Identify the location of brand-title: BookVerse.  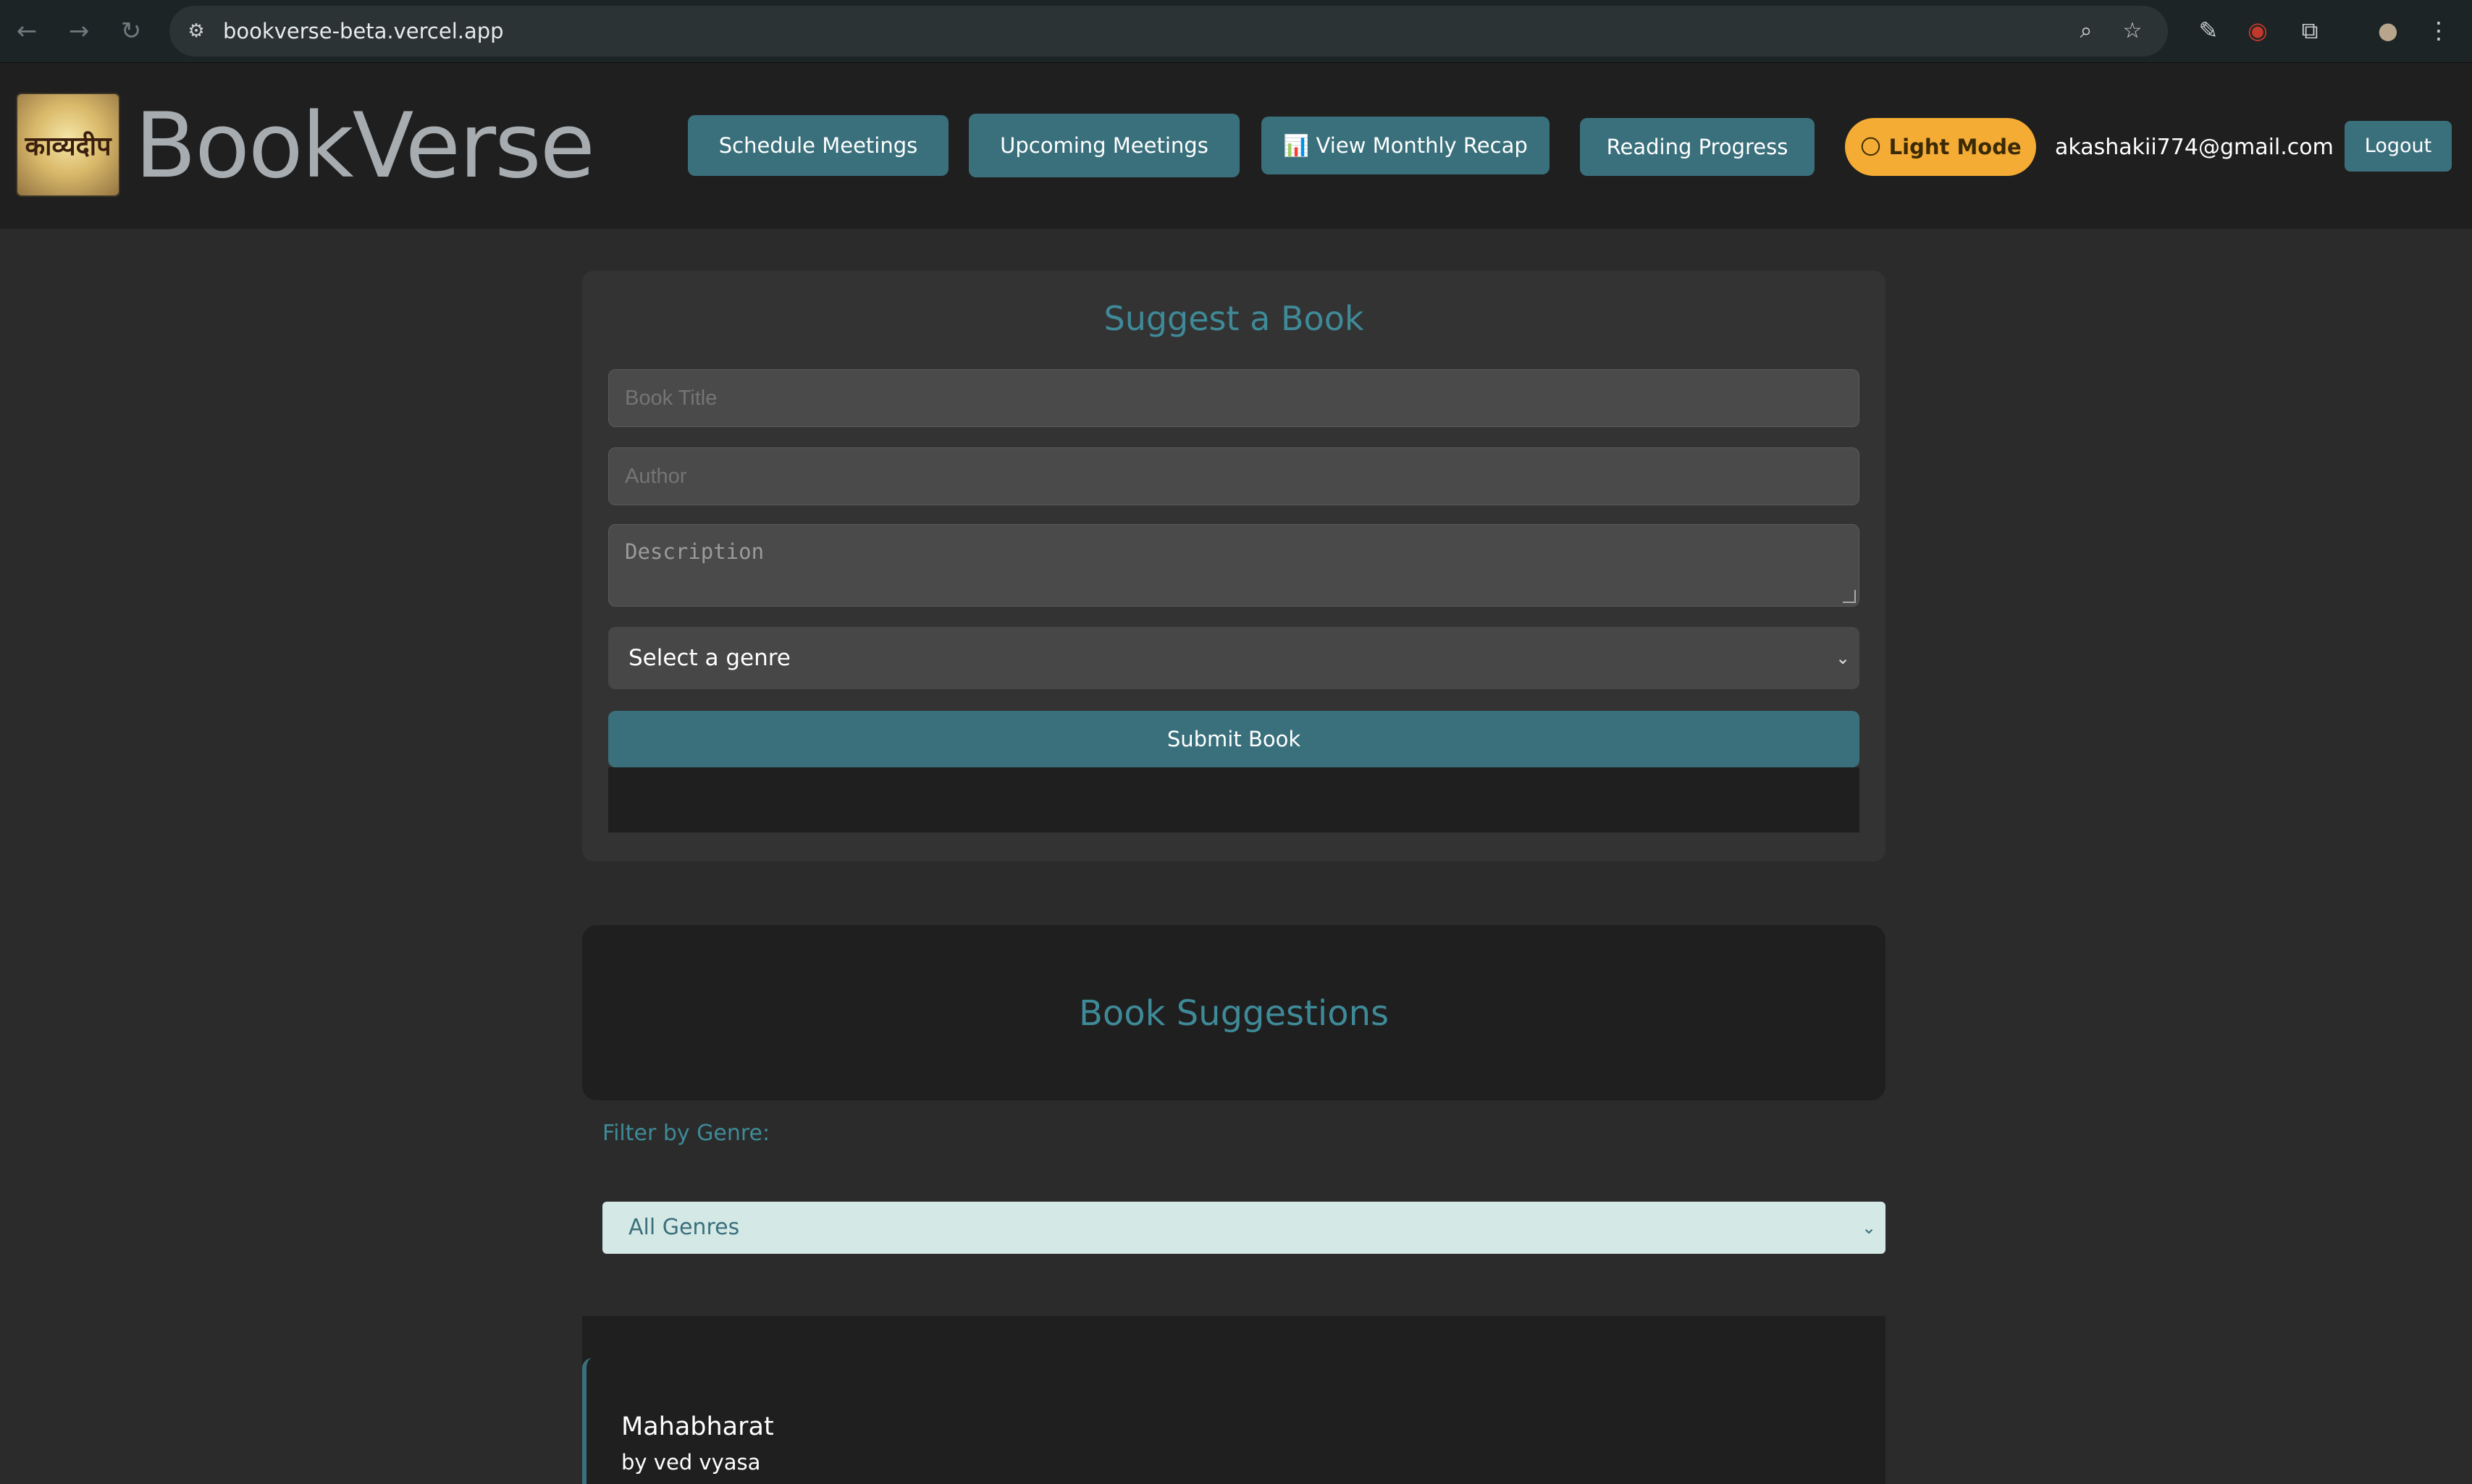
(365, 146).